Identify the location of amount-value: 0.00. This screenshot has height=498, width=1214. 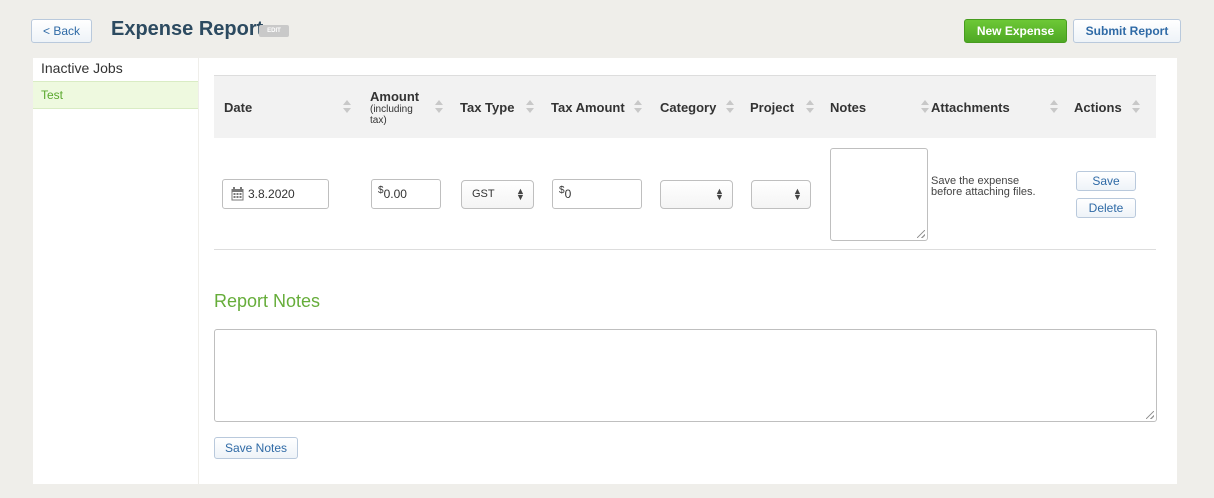
(395, 194).